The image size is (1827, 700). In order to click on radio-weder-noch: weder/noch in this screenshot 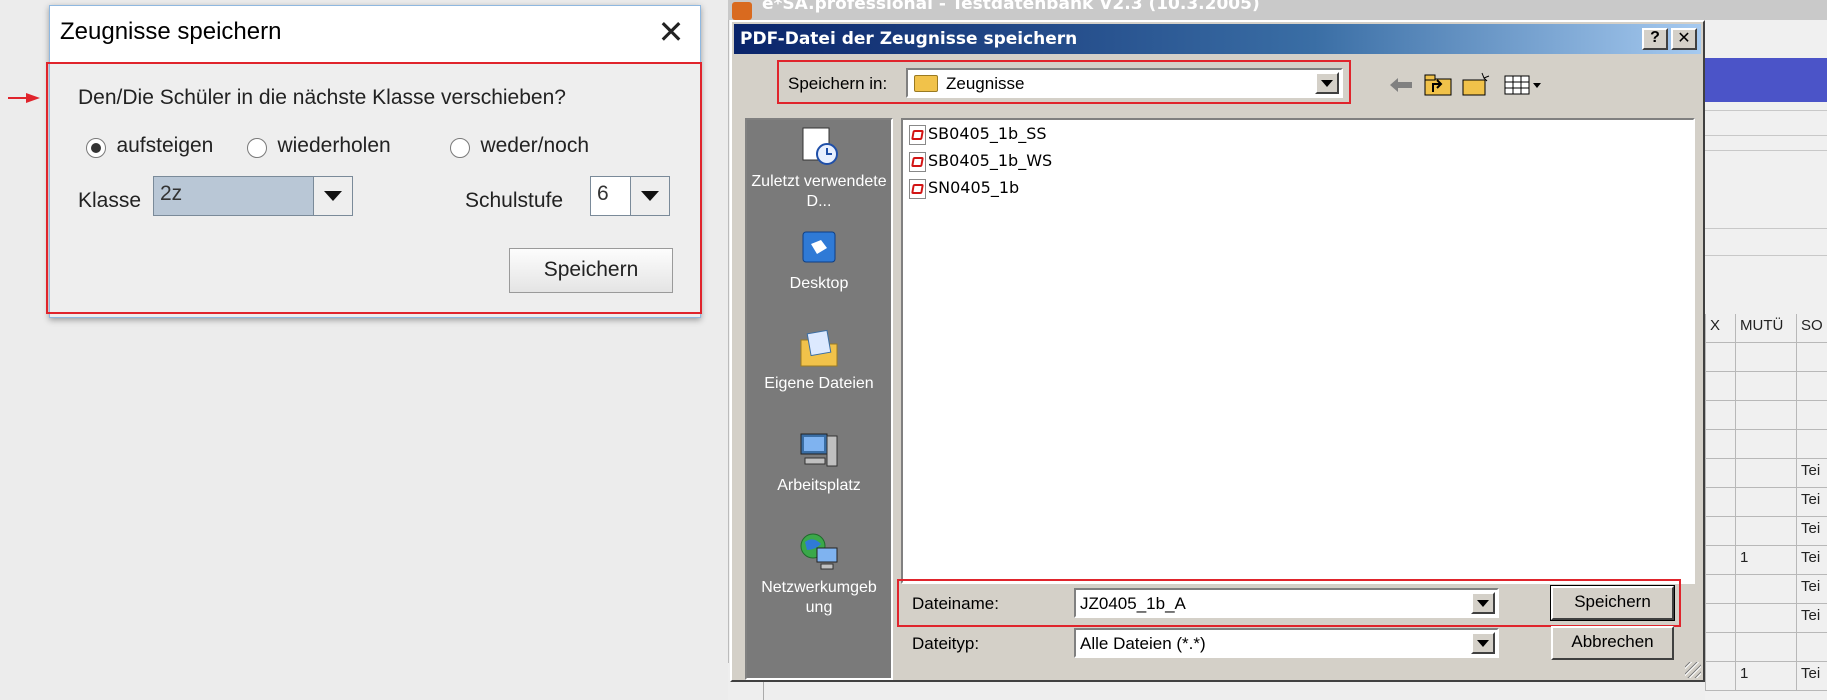, I will do `click(519, 146)`.